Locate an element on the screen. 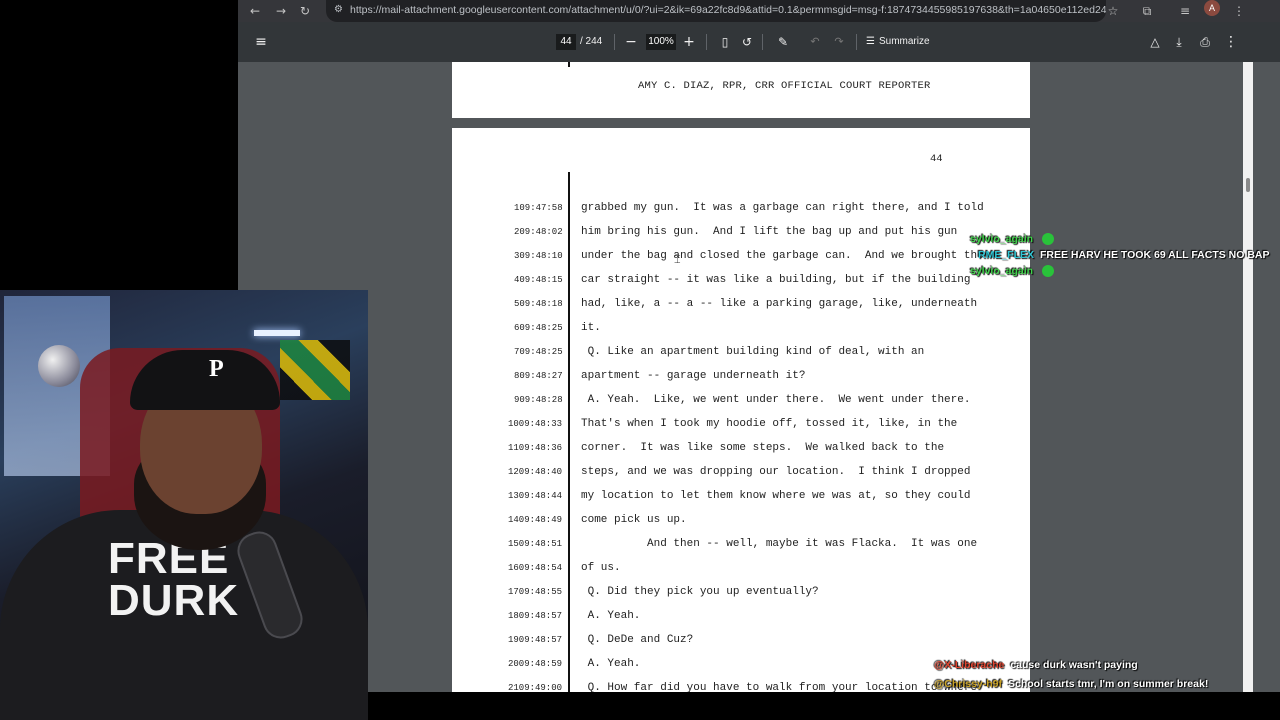 This screenshot has height=720, width=1280. rotate-icon: ↺ is located at coordinates (747, 42).